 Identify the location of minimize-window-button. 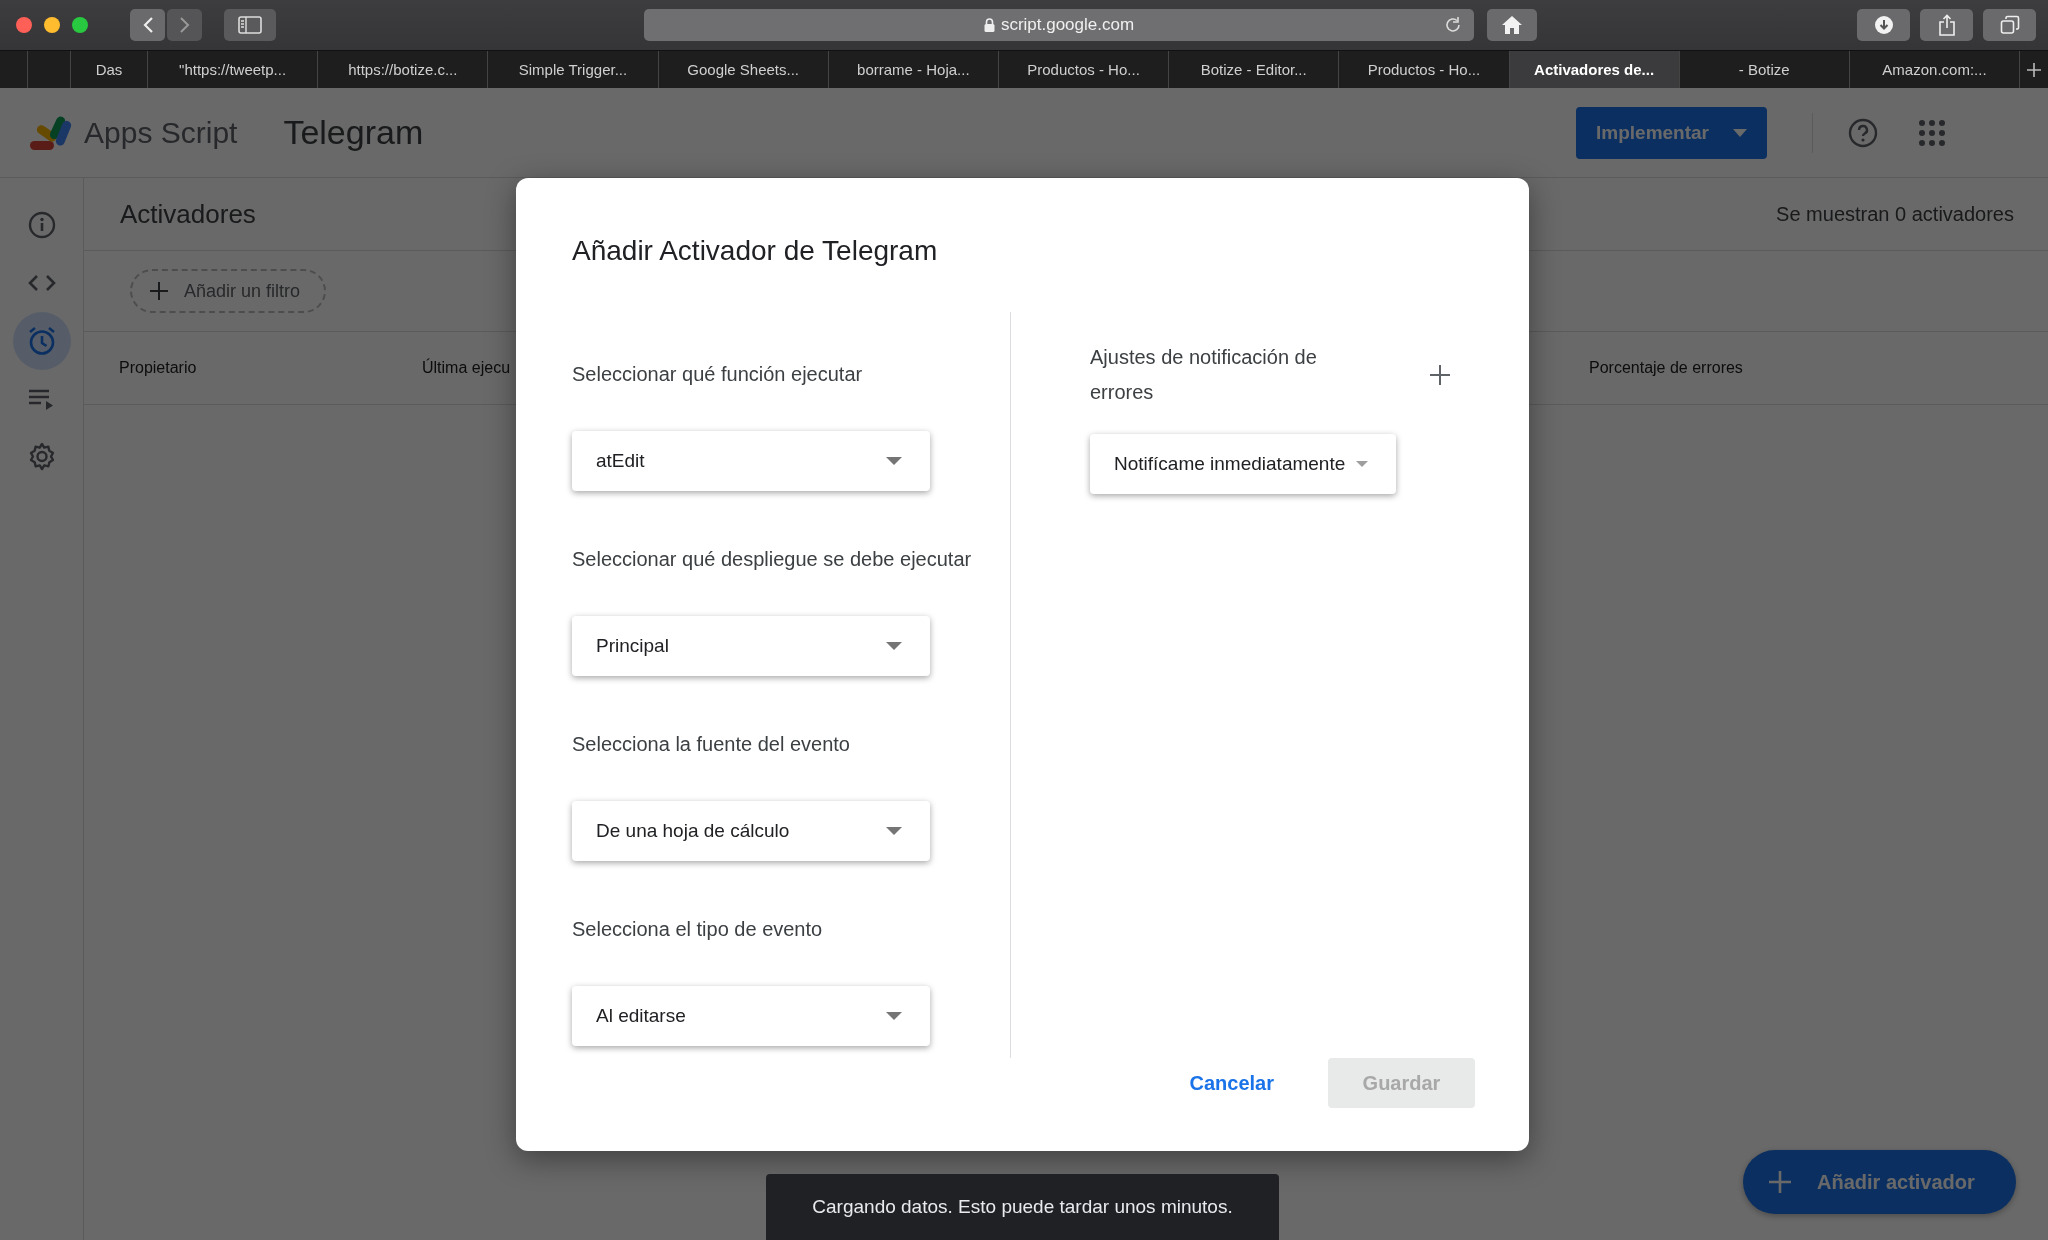
(52, 25).